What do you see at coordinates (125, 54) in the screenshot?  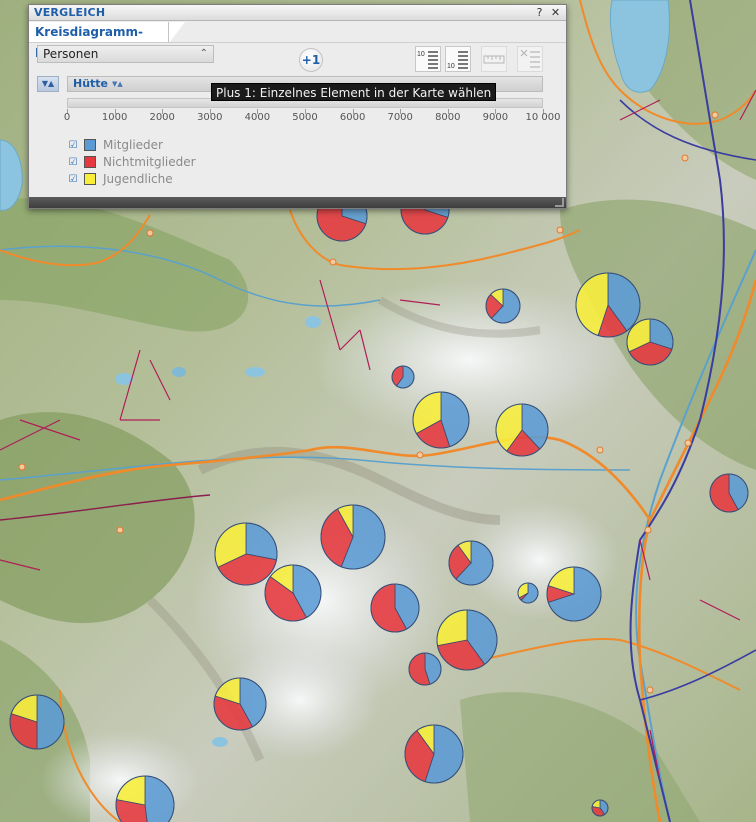 I see `category-dropdown: Personen ⌃` at bounding box center [125, 54].